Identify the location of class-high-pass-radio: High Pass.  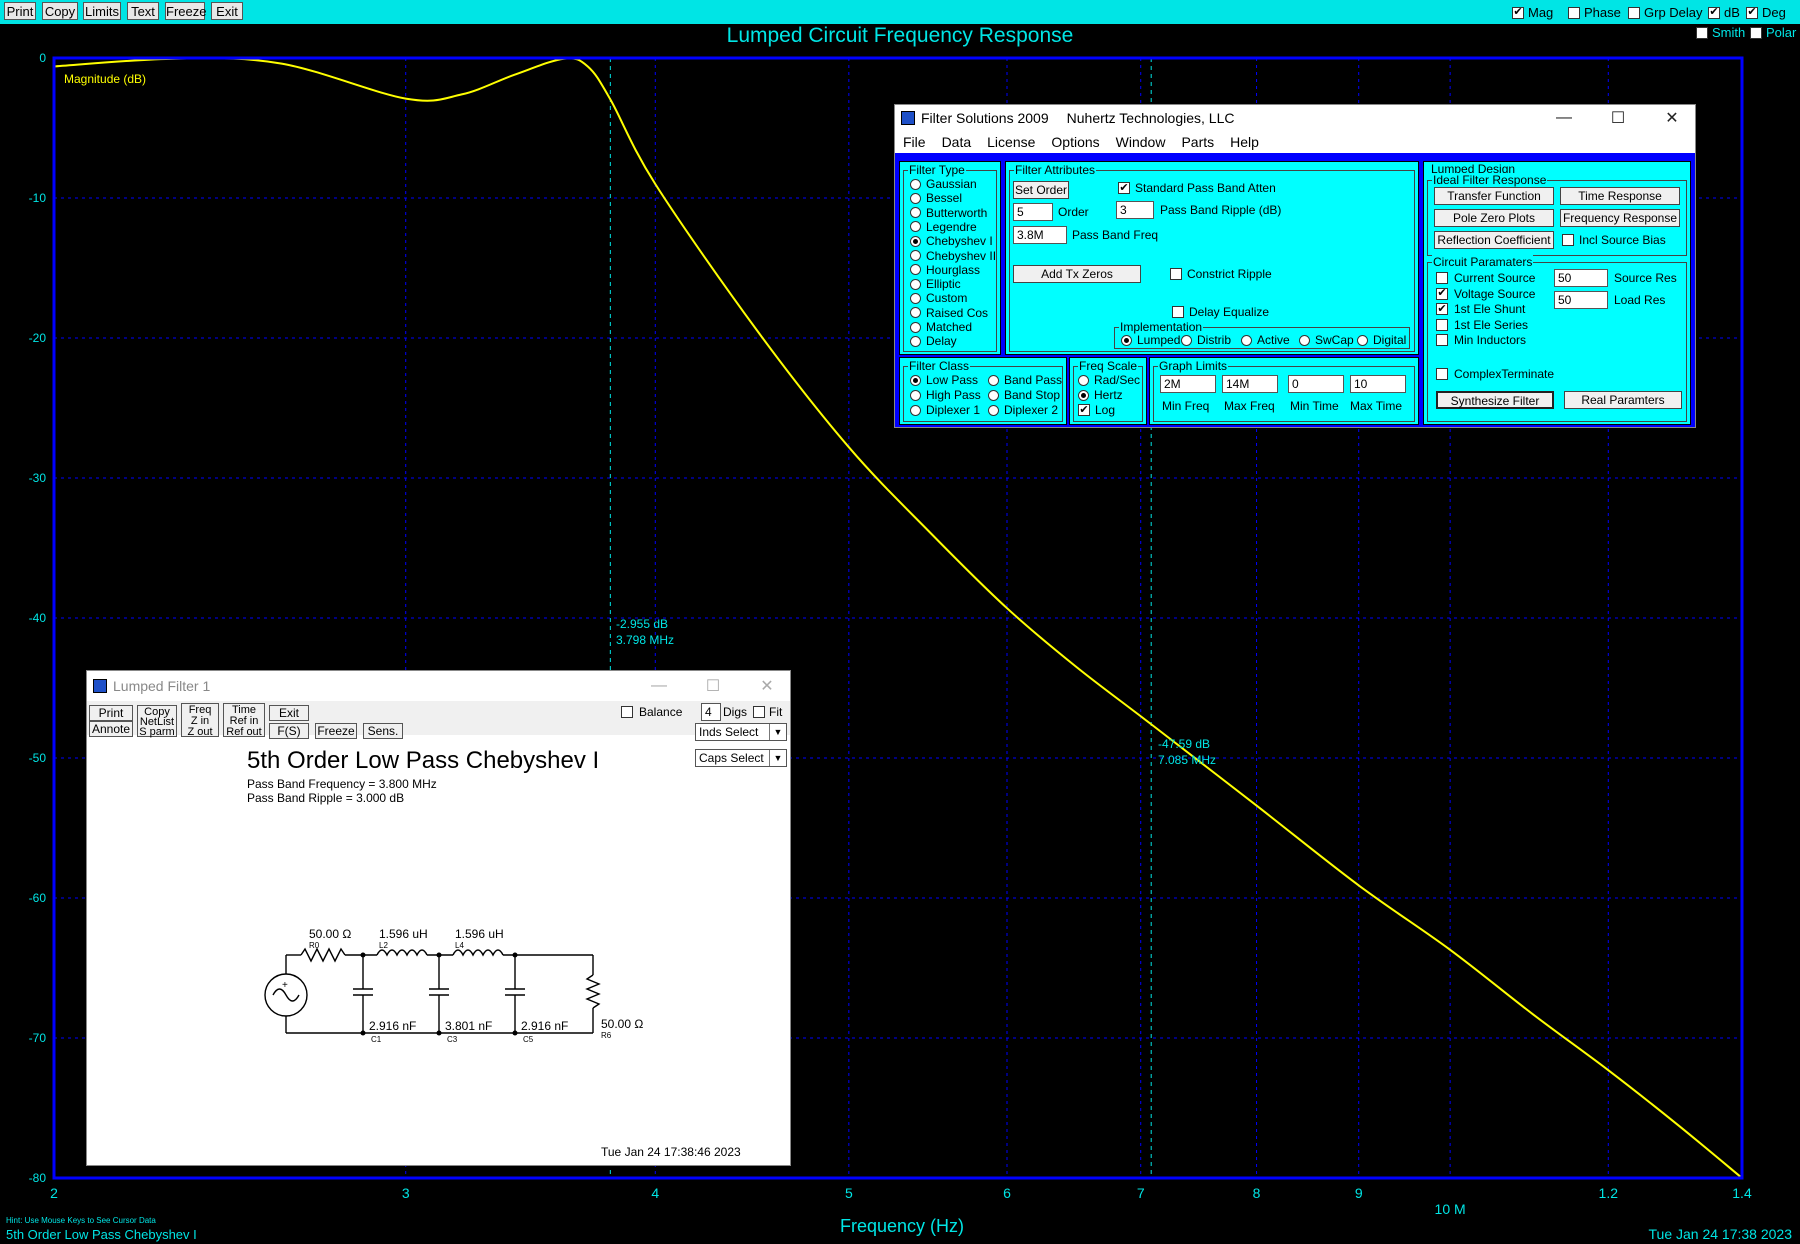
(945, 395).